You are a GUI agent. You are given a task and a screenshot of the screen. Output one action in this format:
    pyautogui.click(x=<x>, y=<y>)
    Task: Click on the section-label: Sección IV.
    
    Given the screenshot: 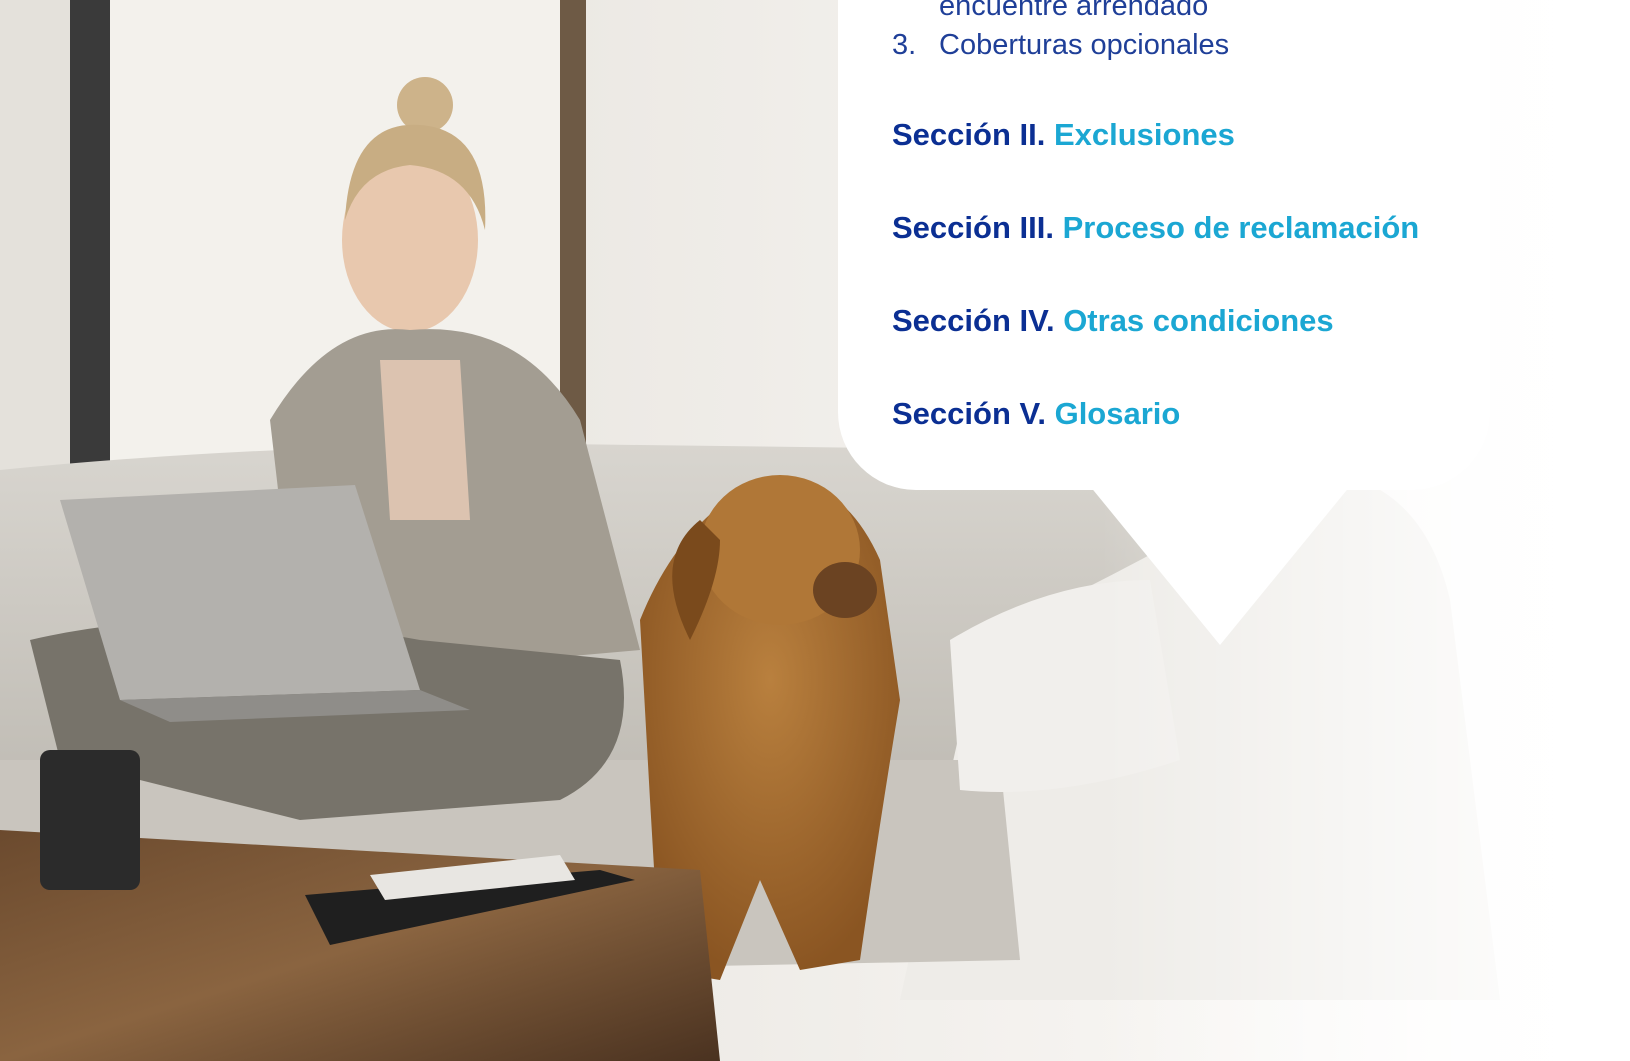 What is the action you would take?
    pyautogui.click(x=973, y=320)
    